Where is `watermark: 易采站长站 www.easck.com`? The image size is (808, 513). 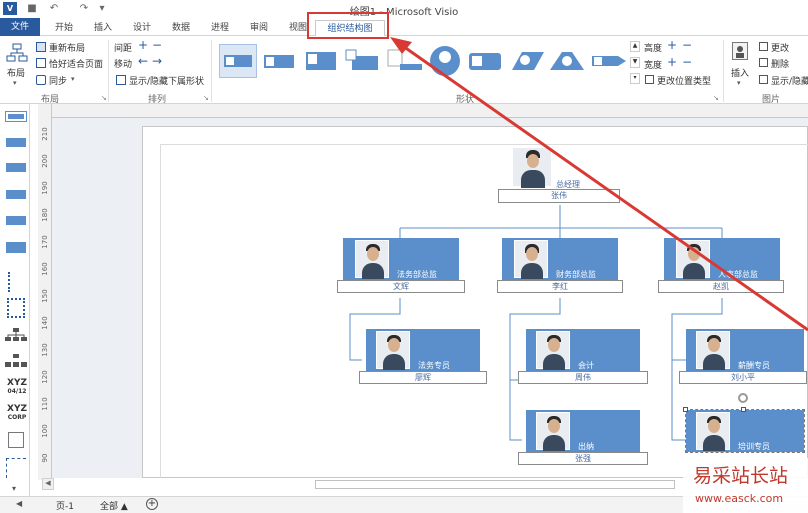 watermark: 易采站长站 www.easck.com is located at coordinates (745, 485).